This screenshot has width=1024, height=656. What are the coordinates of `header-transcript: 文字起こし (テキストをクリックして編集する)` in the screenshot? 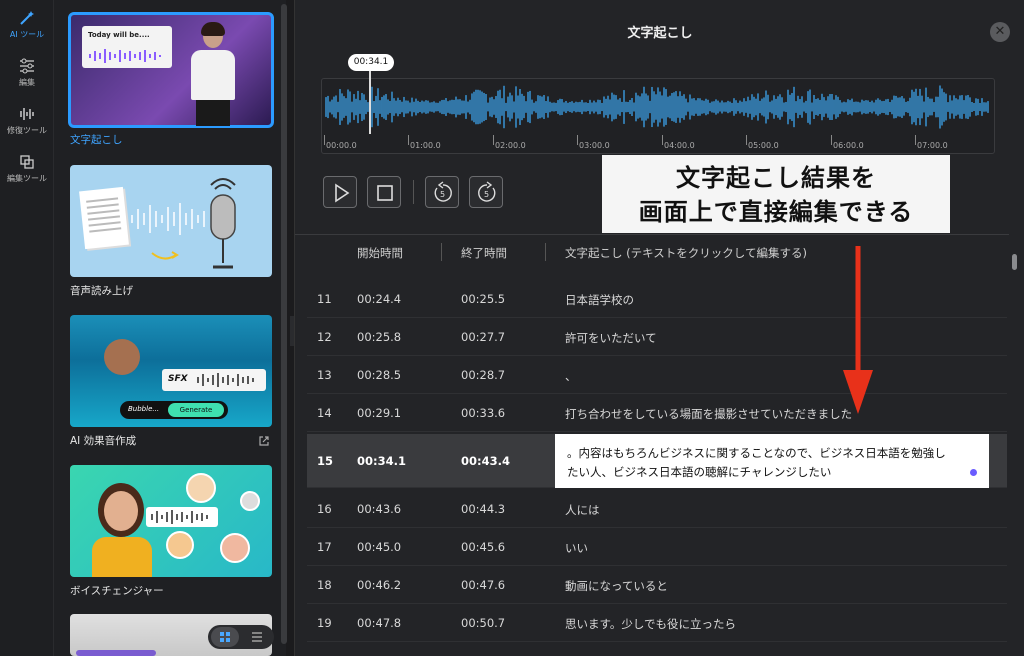 It's located at (686, 253).